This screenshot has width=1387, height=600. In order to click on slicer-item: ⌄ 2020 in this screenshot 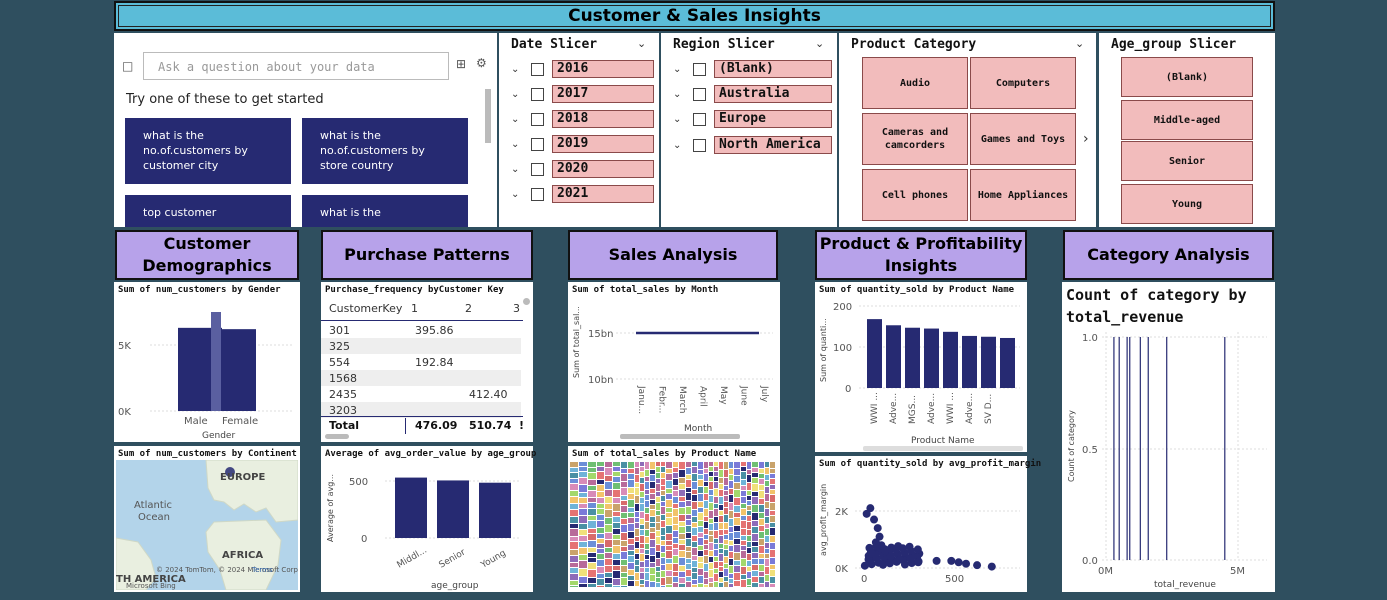, I will do `click(582, 169)`.